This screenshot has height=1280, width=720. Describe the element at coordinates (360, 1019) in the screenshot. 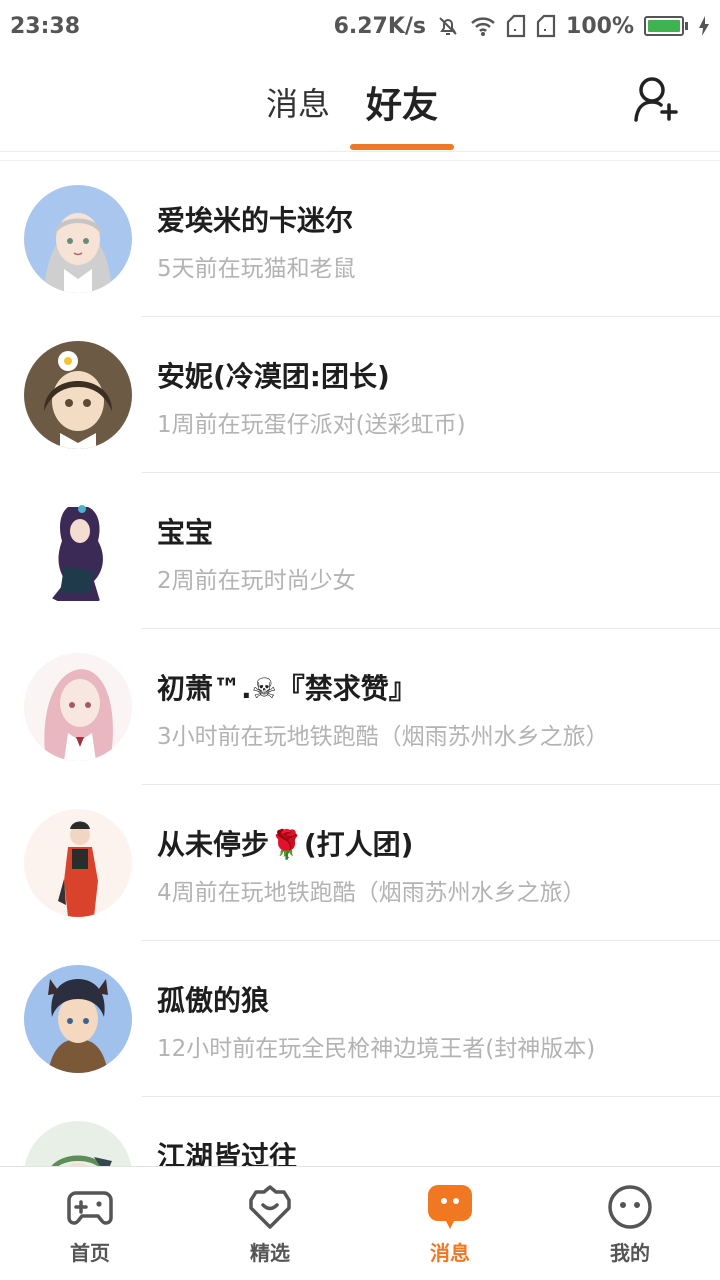

I see `friend-row: 孤傲的狼 12小时前在玩全民枪神边境王者(封神版本)` at that location.